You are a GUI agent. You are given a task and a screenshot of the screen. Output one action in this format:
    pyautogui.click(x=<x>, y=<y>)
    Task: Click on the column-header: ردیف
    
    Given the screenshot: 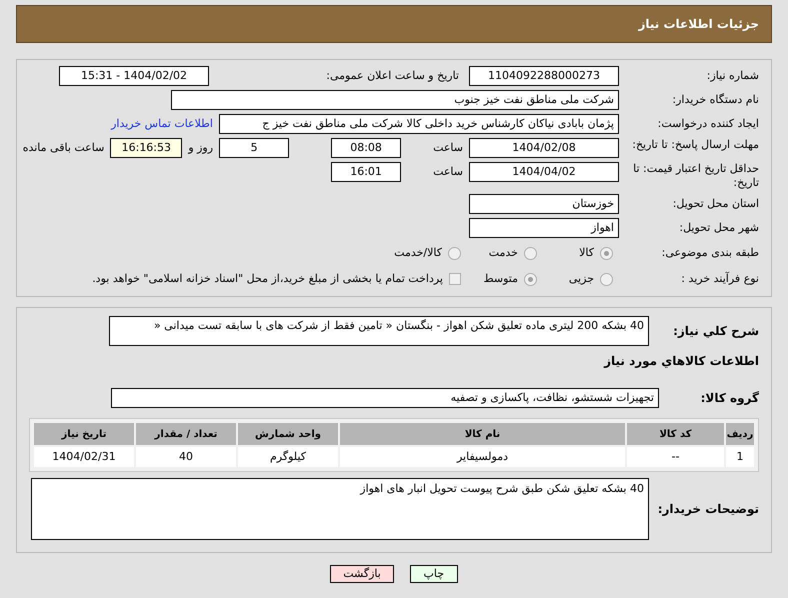 What is the action you would take?
    pyautogui.click(x=740, y=434)
    